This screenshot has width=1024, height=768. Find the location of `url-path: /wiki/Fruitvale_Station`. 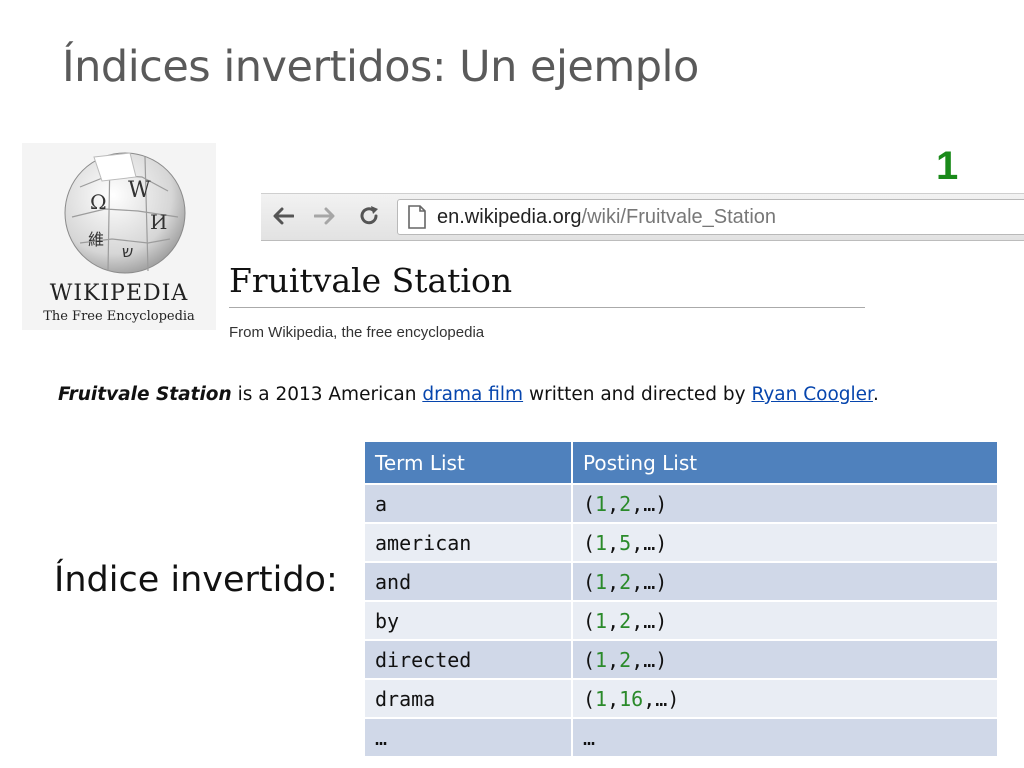

url-path: /wiki/Fruitvale_Station is located at coordinates (679, 216).